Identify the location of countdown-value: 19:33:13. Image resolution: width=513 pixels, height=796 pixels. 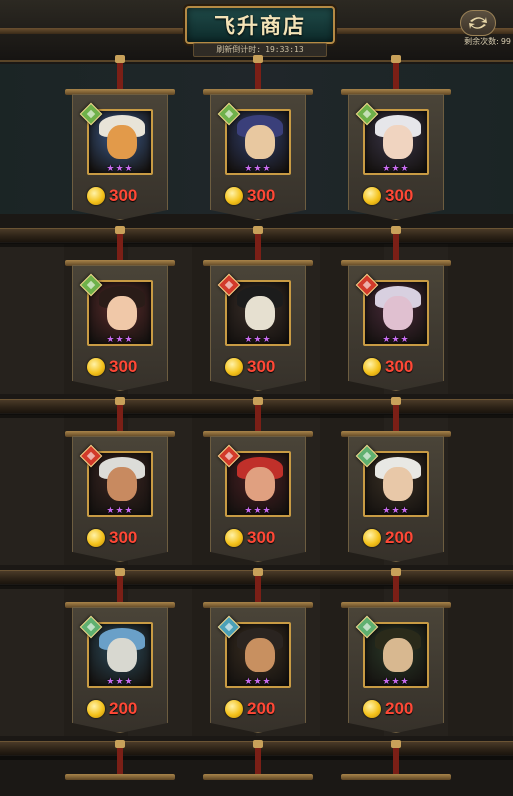
(284, 49).